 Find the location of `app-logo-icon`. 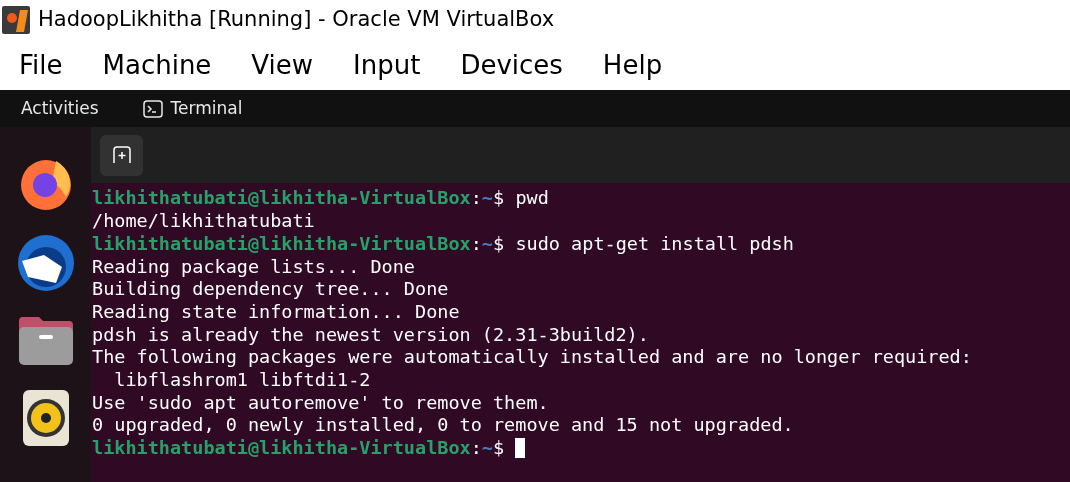

app-logo-icon is located at coordinates (16, 20).